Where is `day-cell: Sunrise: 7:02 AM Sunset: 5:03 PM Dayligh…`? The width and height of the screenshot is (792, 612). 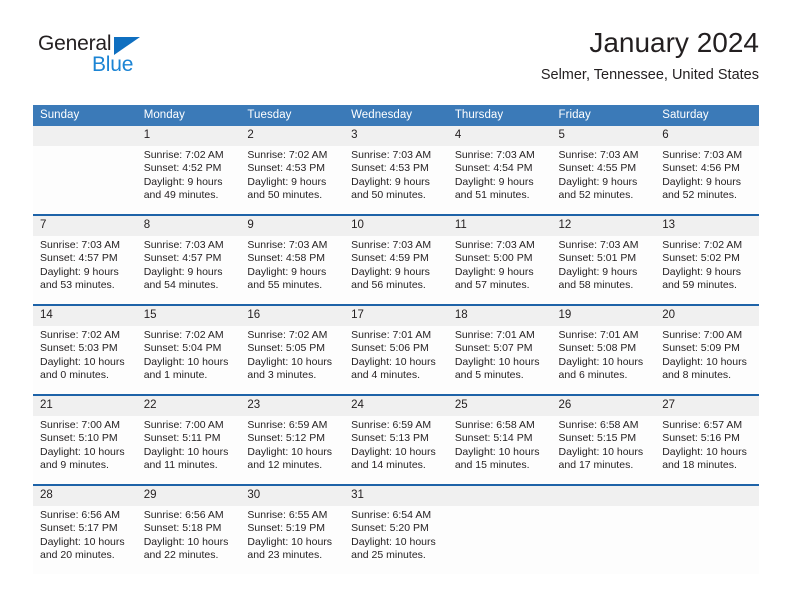 day-cell: Sunrise: 7:02 AM Sunset: 5:03 PM Dayligh… is located at coordinates (85, 360).